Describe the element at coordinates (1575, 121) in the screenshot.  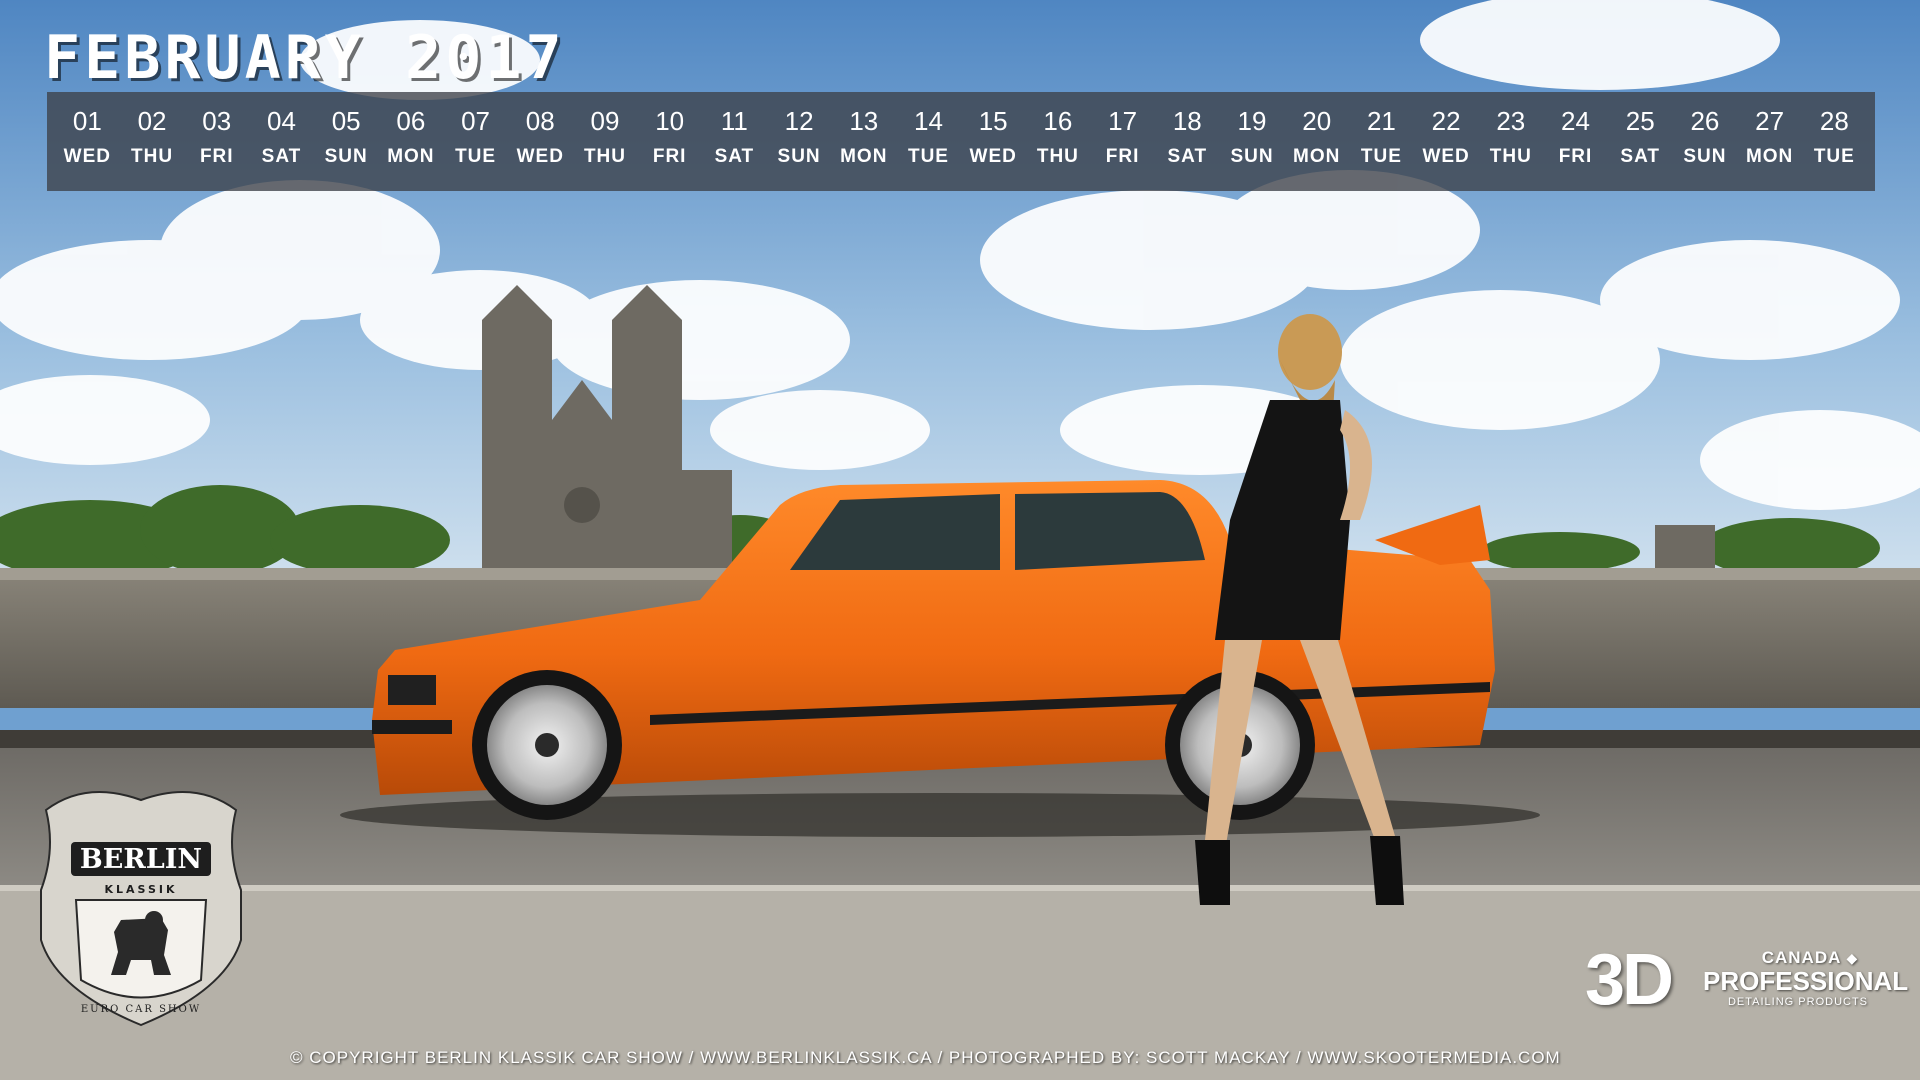
I see `day-number: 24` at that location.